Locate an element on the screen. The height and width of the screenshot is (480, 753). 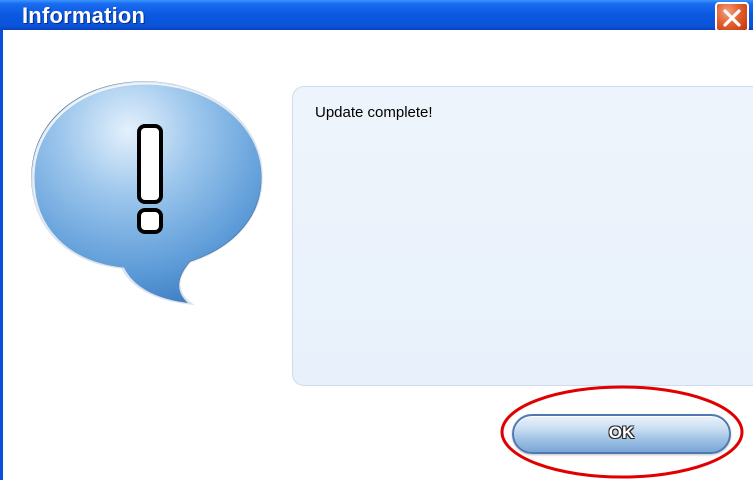
close-icon is located at coordinates (732, 18).